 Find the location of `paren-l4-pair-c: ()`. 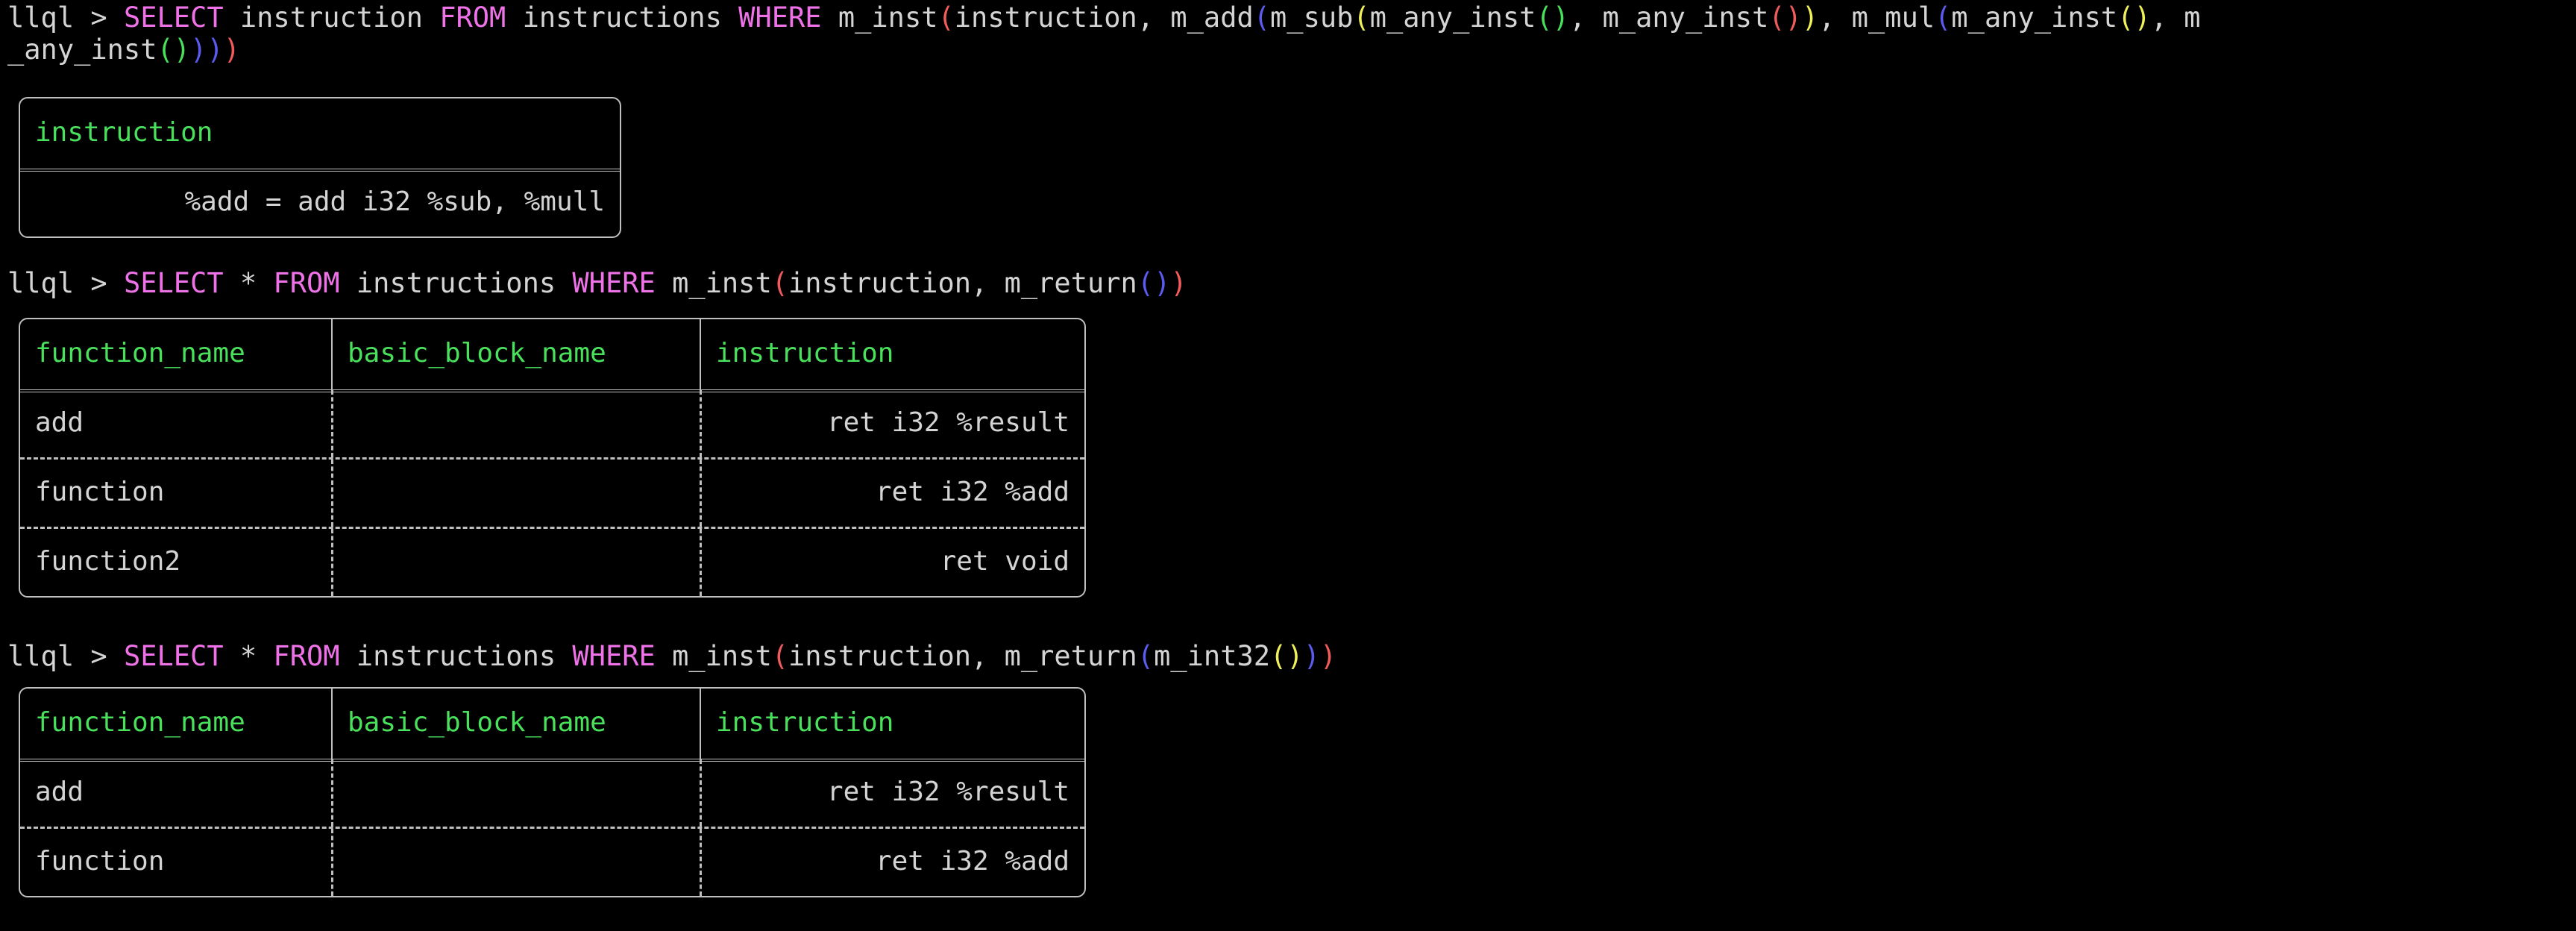

paren-l4-pair-c: () is located at coordinates (2134, 17).